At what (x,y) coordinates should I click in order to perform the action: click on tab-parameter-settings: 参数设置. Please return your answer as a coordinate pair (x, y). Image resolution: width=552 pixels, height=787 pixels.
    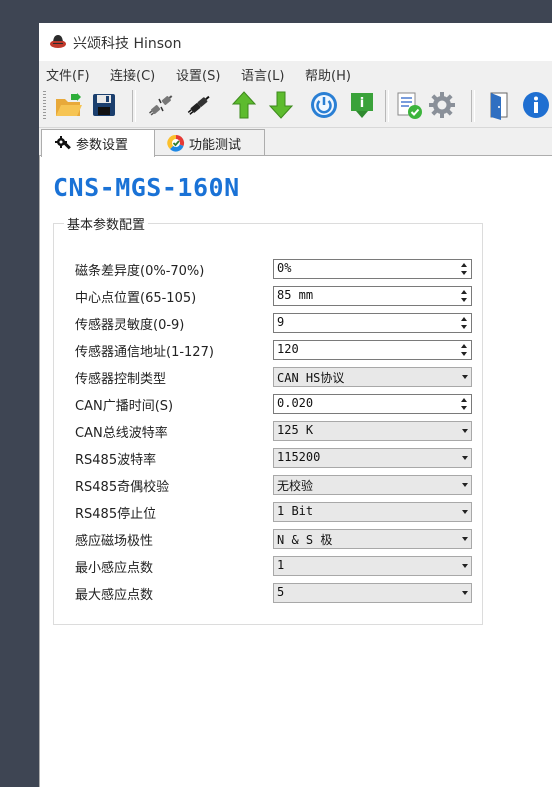
    Looking at the image, I should click on (98, 143).